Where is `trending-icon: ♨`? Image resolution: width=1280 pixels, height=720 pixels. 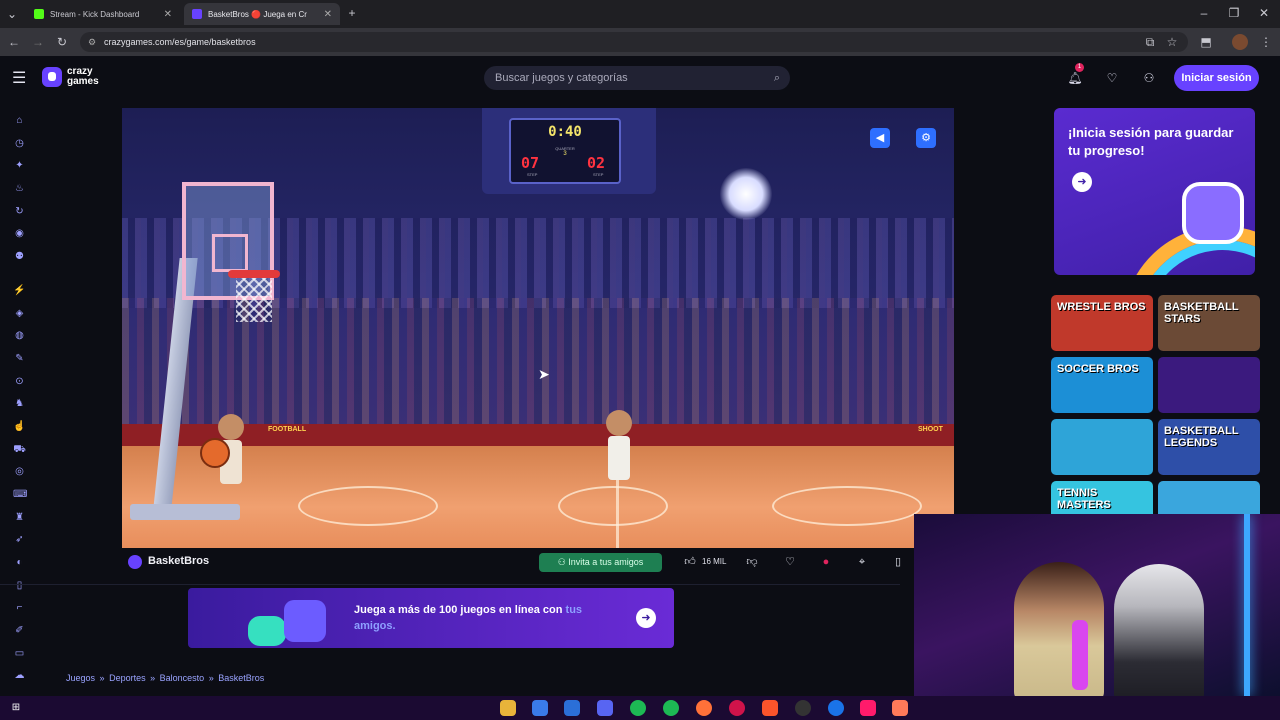 trending-icon: ♨ is located at coordinates (19, 188).